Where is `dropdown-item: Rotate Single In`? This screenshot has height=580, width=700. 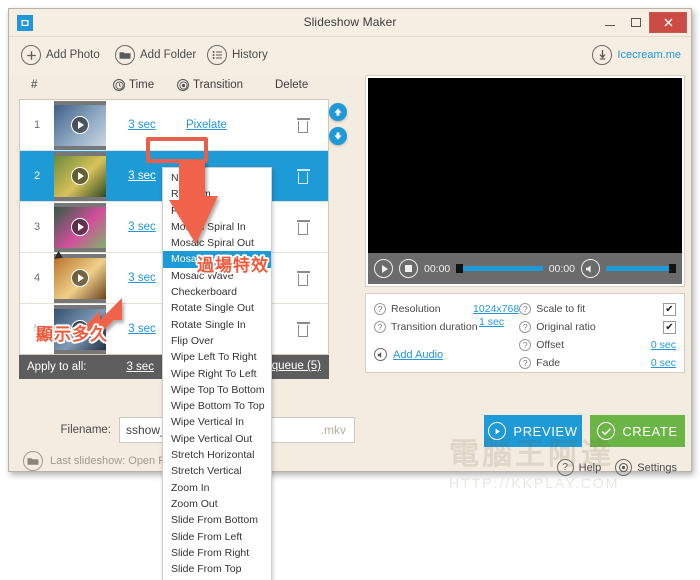 dropdown-item: Rotate Single In is located at coordinates (217, 325).